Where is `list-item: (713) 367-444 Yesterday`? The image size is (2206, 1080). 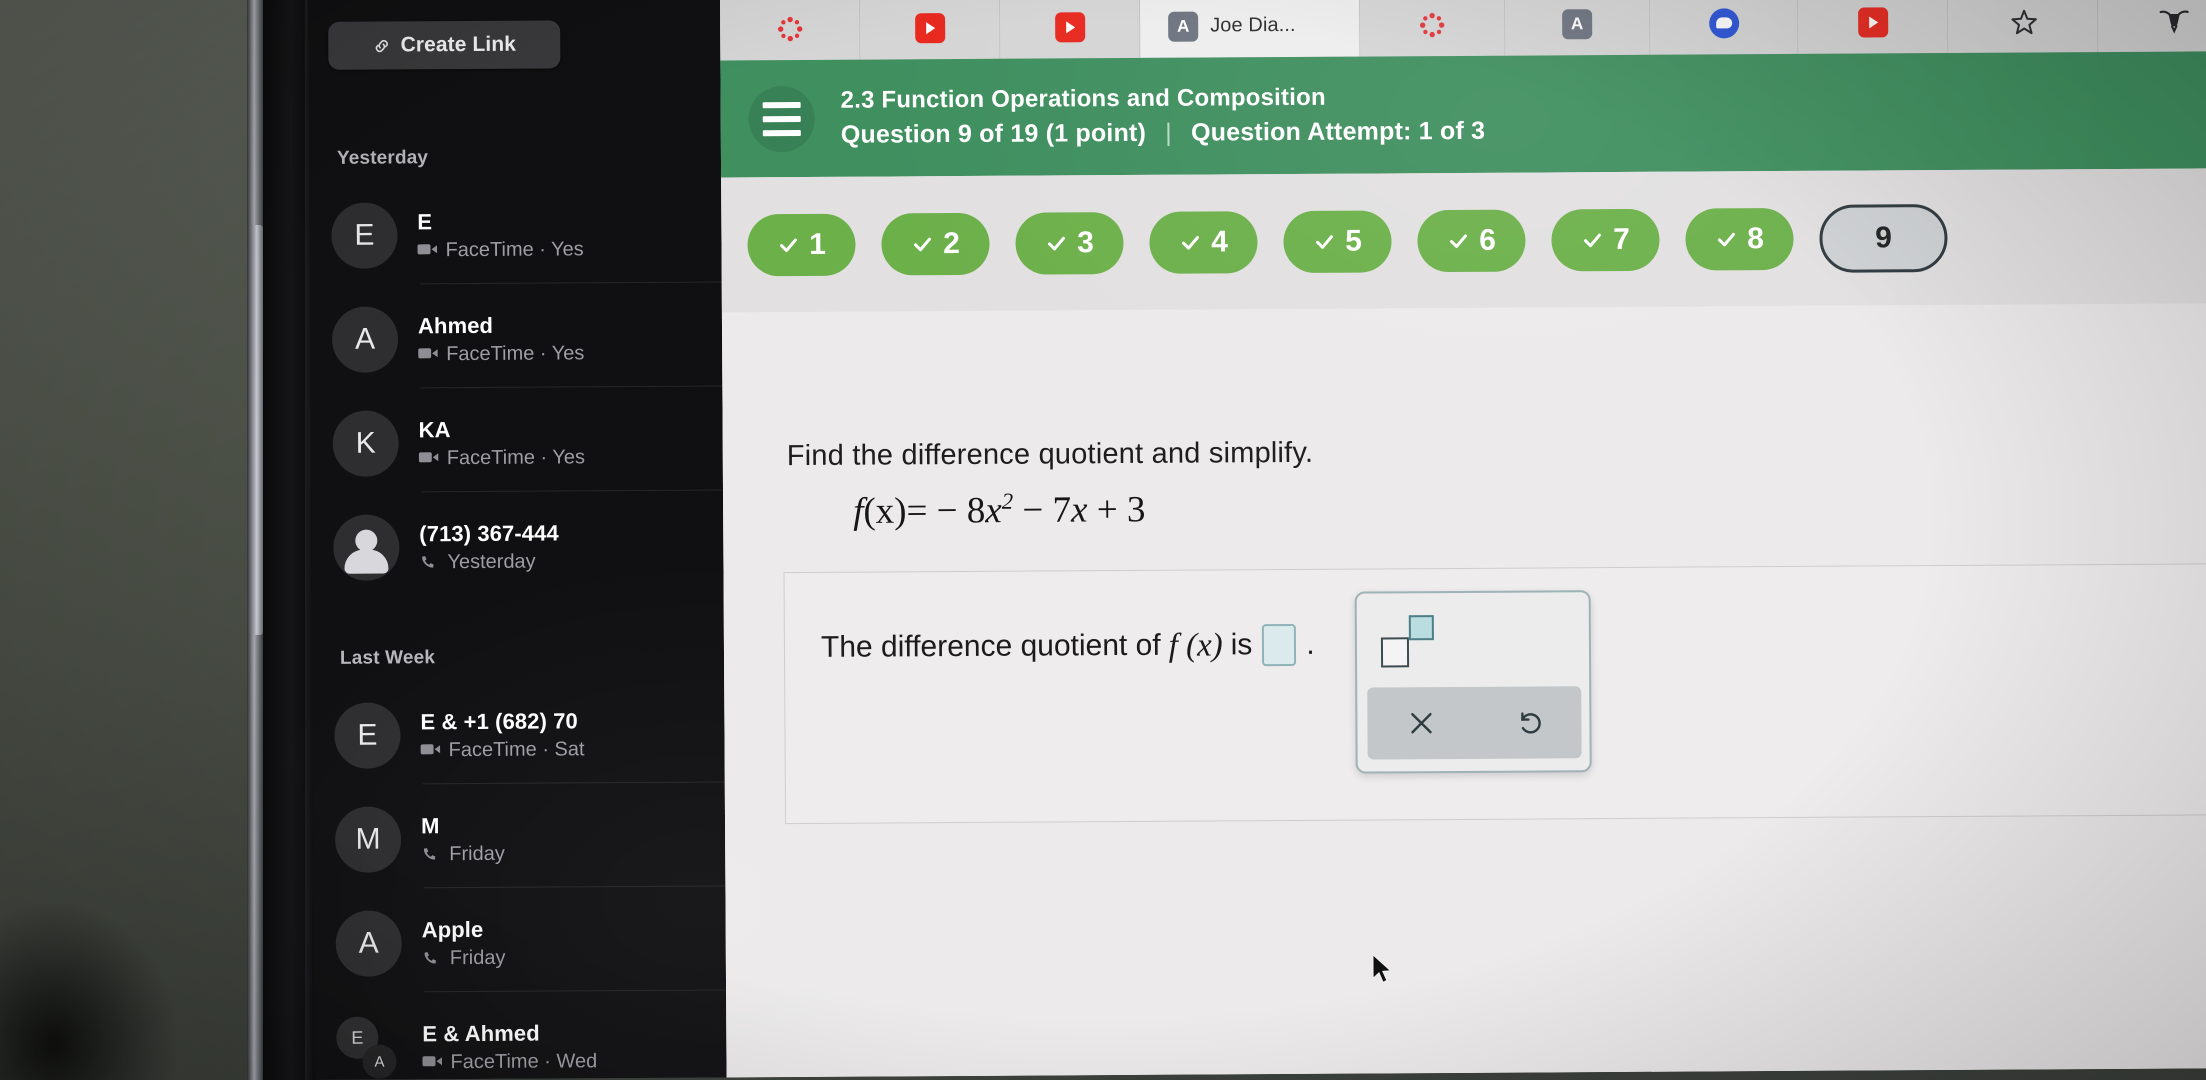
list-item: (713) 367-444 Yesterday is located at coordinates (529, 546).